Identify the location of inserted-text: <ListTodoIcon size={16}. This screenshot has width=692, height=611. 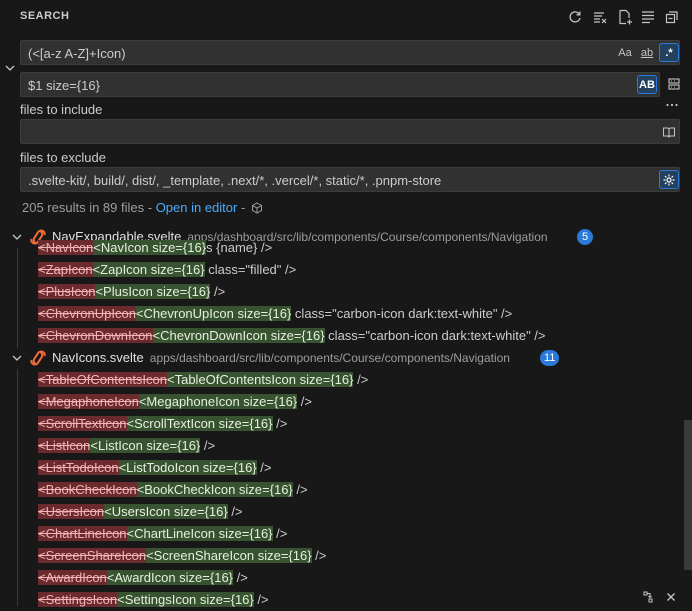
(187, 467).